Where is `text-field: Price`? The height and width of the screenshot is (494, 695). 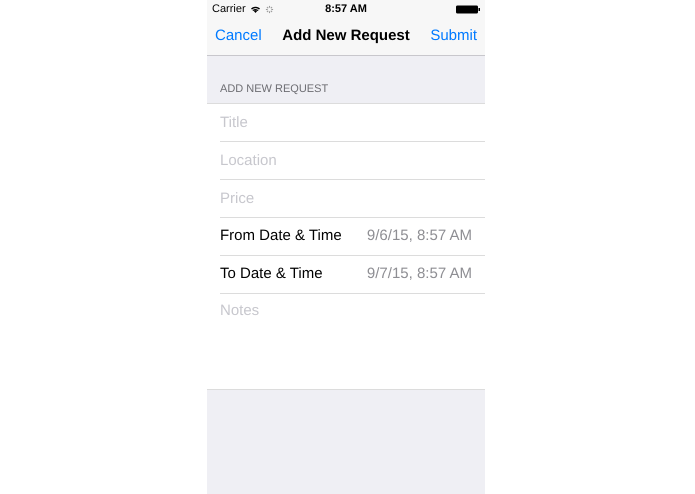
text-field: Price is located at coordinates (346, 198).